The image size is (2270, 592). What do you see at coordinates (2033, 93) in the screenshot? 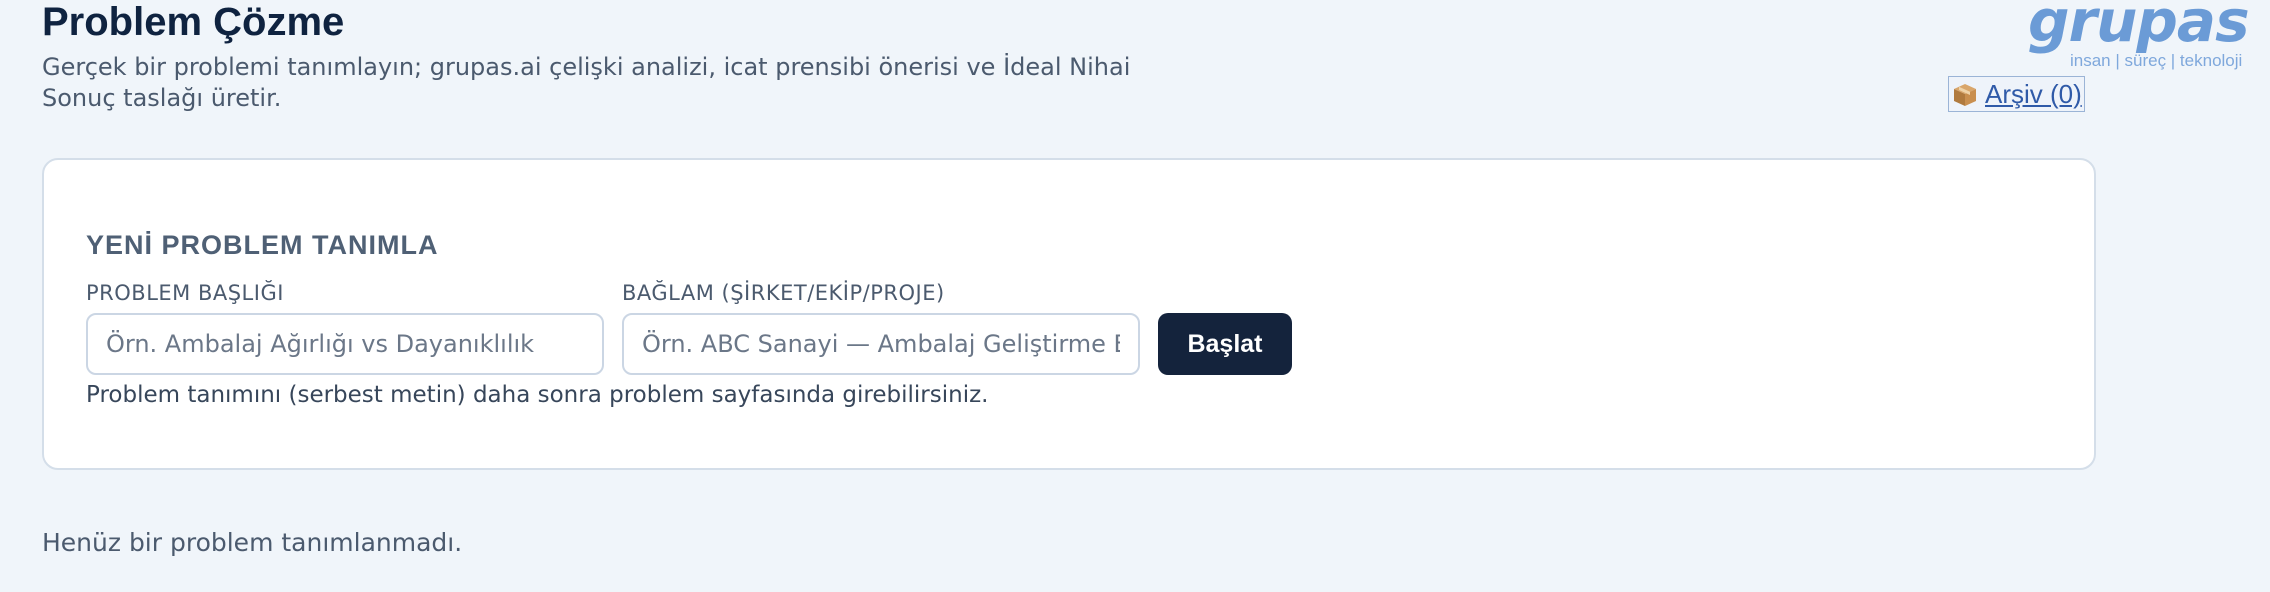
I see `archive-label: Arşiv (0)` at bounding box center [2033, 93].